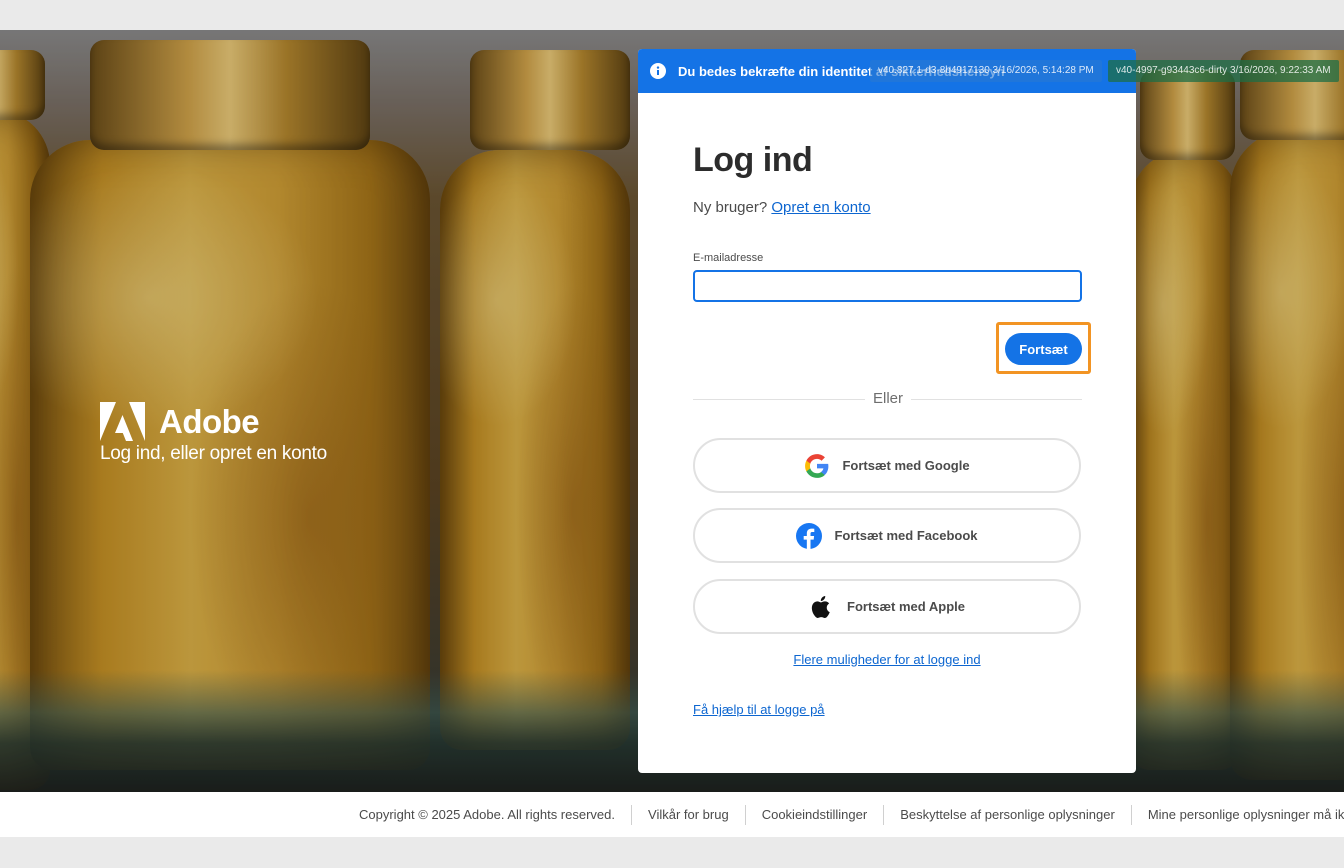  What do you see at coordinates (815, 814) in the screenshot?
I see `footer-cookies-link: Cookieindstillinger` at bounding box center [815, 814].